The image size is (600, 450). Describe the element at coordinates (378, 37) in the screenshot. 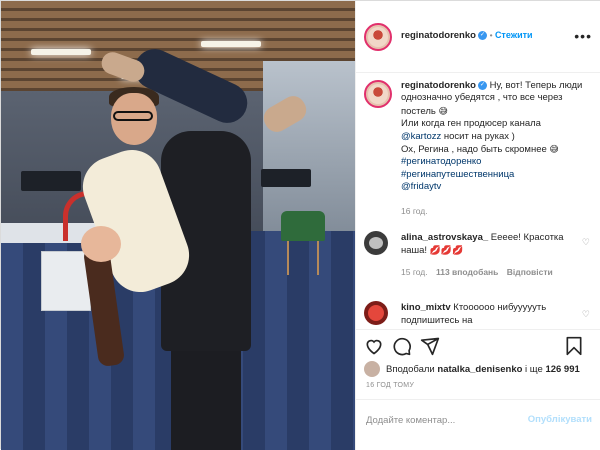

I see `author-avatar` at that location.